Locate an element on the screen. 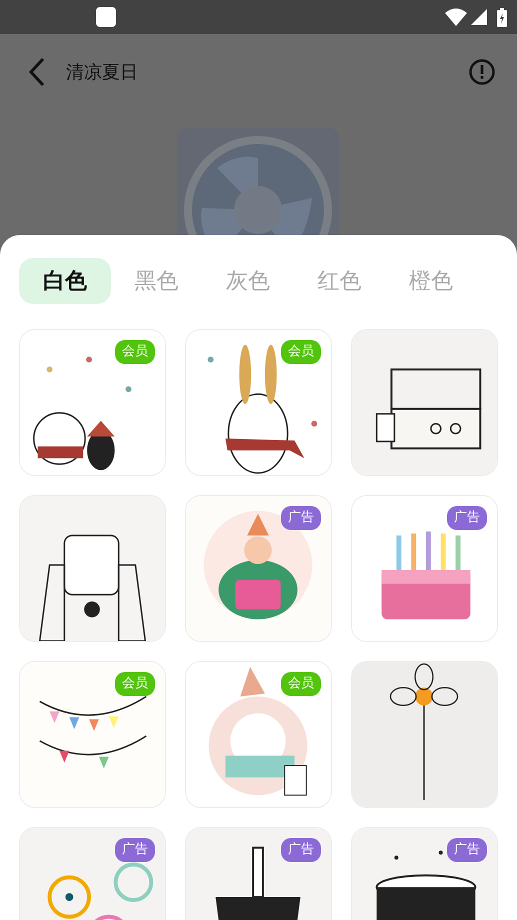 The width and height of the screenshot is (517, 920). color-tab: 灰色 is located at coordinates (248, 281).